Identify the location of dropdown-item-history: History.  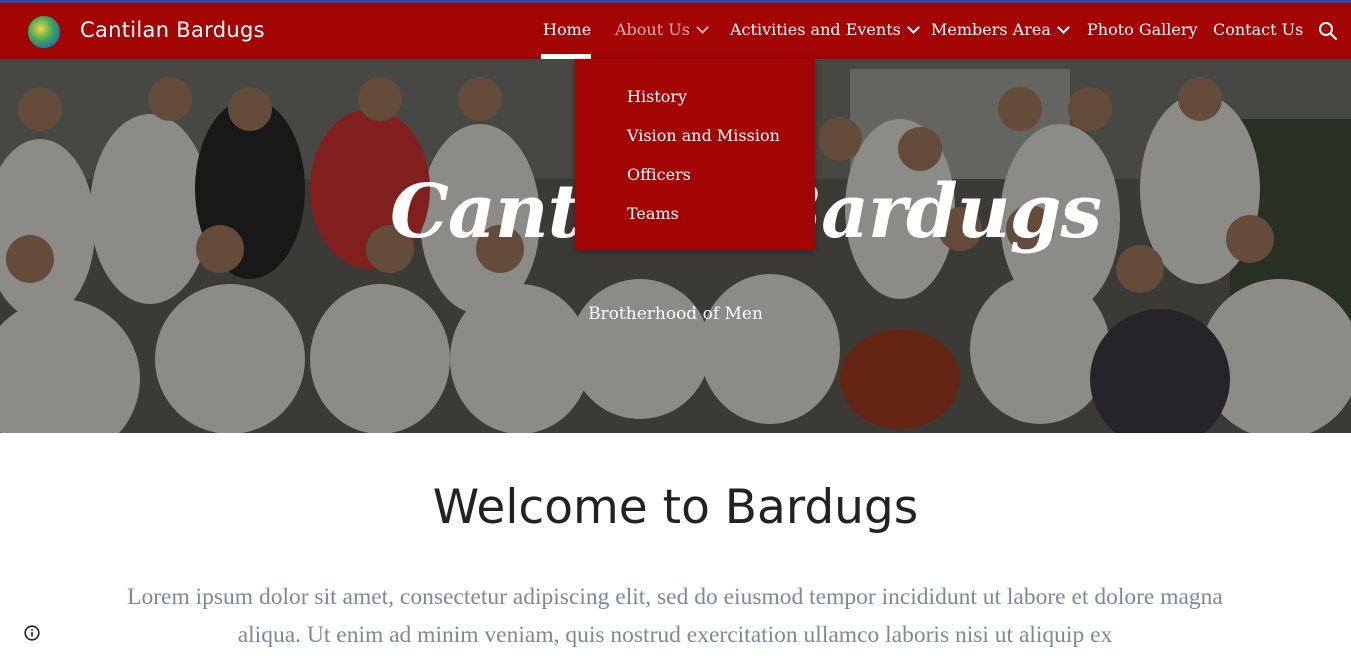
(657, 96).